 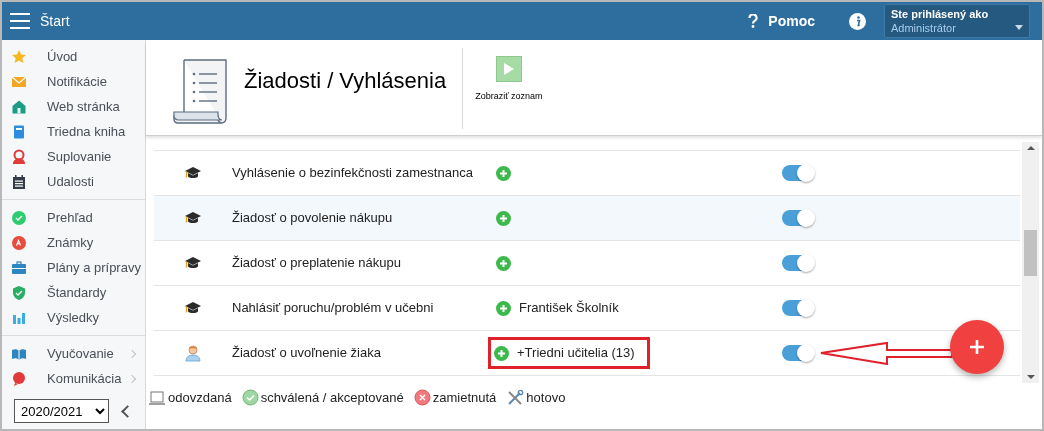 I want to click on cross-circle-icon, so click(x=422, y=398).